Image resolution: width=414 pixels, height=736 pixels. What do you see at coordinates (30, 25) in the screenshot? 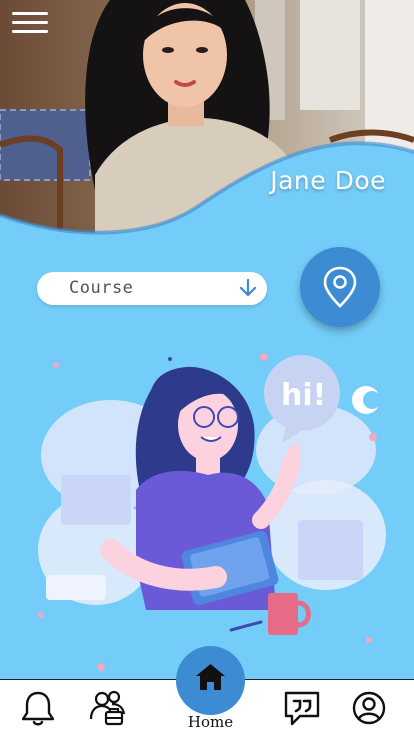
I see `menu-icon` at bounding box center [30, 25].